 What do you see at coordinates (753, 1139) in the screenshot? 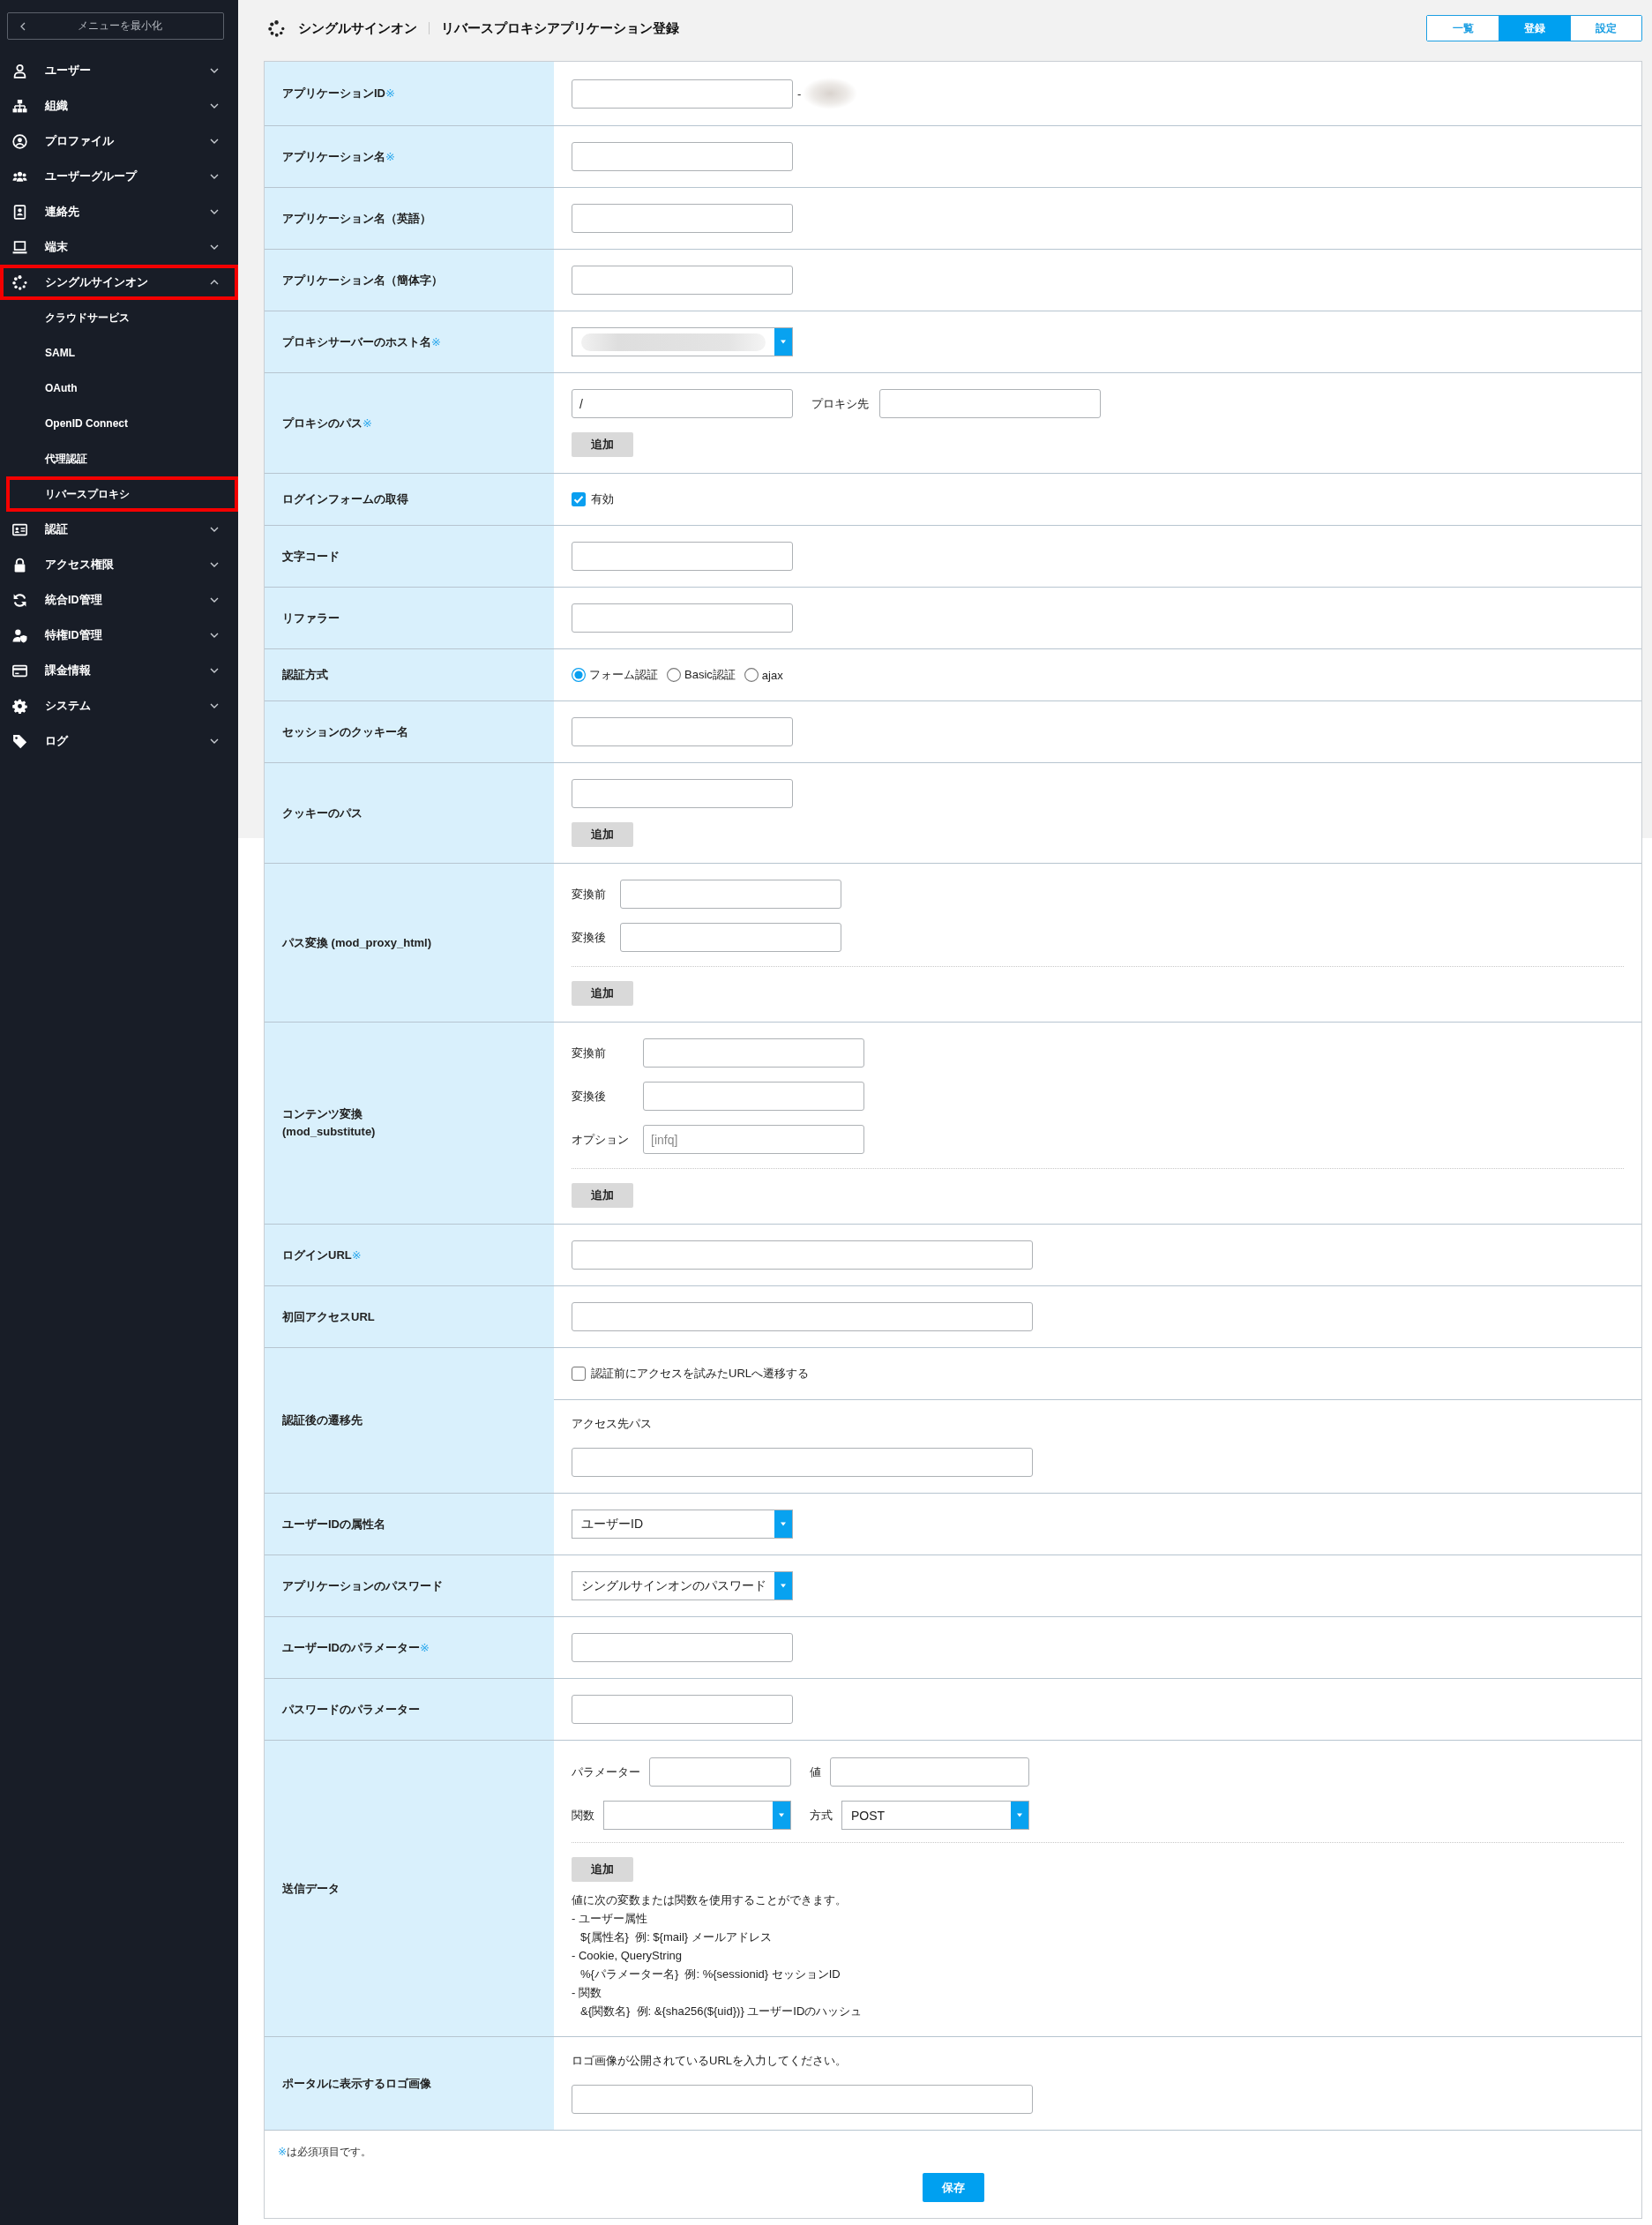
I see `input-field: [infq]` at bounding box center [753, 1139].